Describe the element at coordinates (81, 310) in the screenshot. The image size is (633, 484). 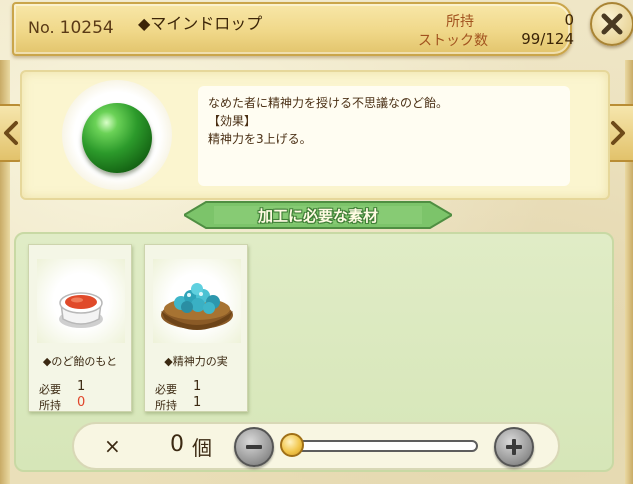
I see `red-candy-cup-icon` at that location.